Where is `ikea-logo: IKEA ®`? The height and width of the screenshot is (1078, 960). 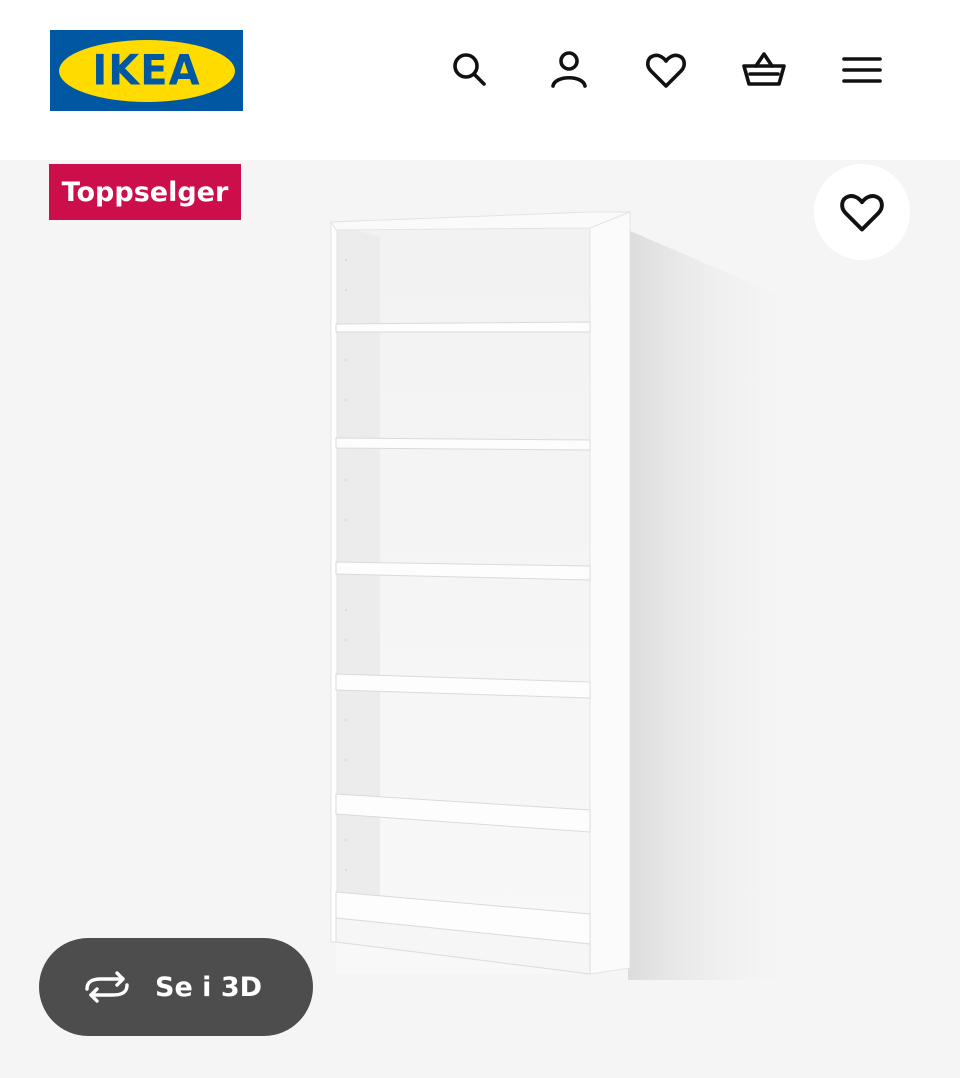
ikea-logo: IKEA ® is located at coordinates (146, 70).